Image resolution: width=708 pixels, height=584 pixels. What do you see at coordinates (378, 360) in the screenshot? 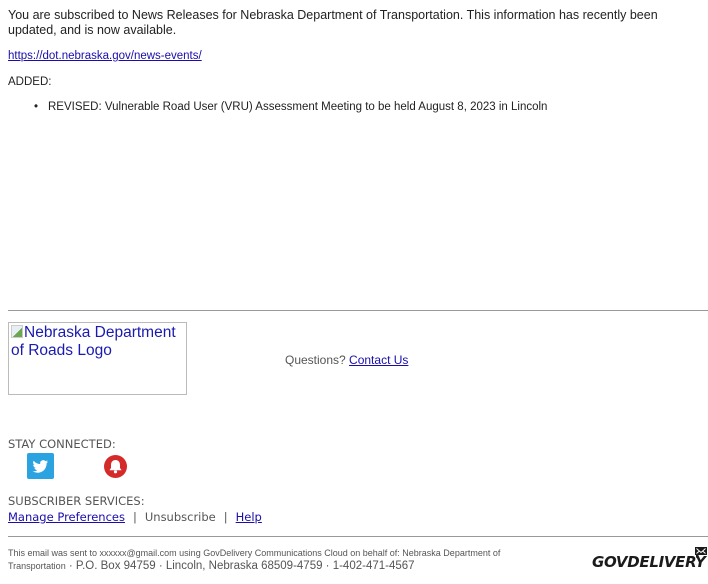
I see `contact-us-link: Contact Us` at bounding box center [378, 360].